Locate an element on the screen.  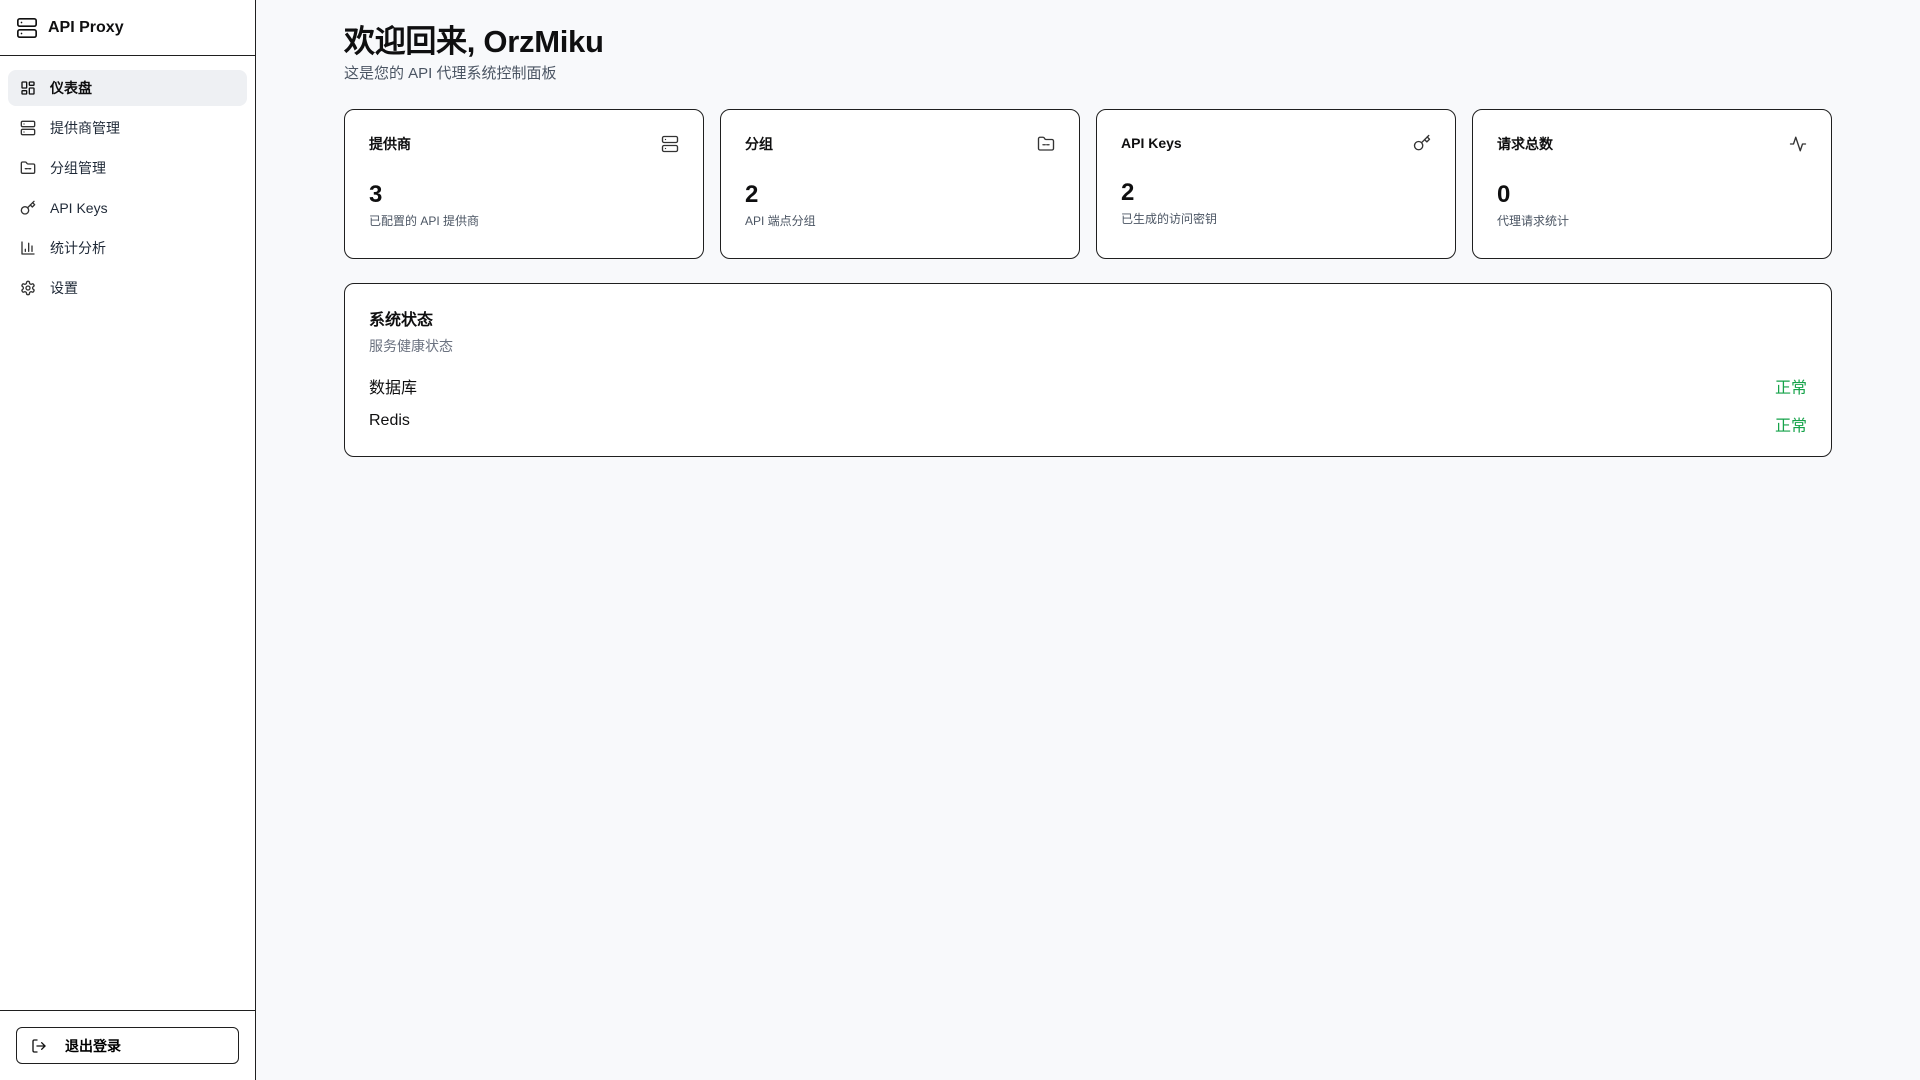
sidebar-footer: 退出登录 is located at coordinates (127, 1045).